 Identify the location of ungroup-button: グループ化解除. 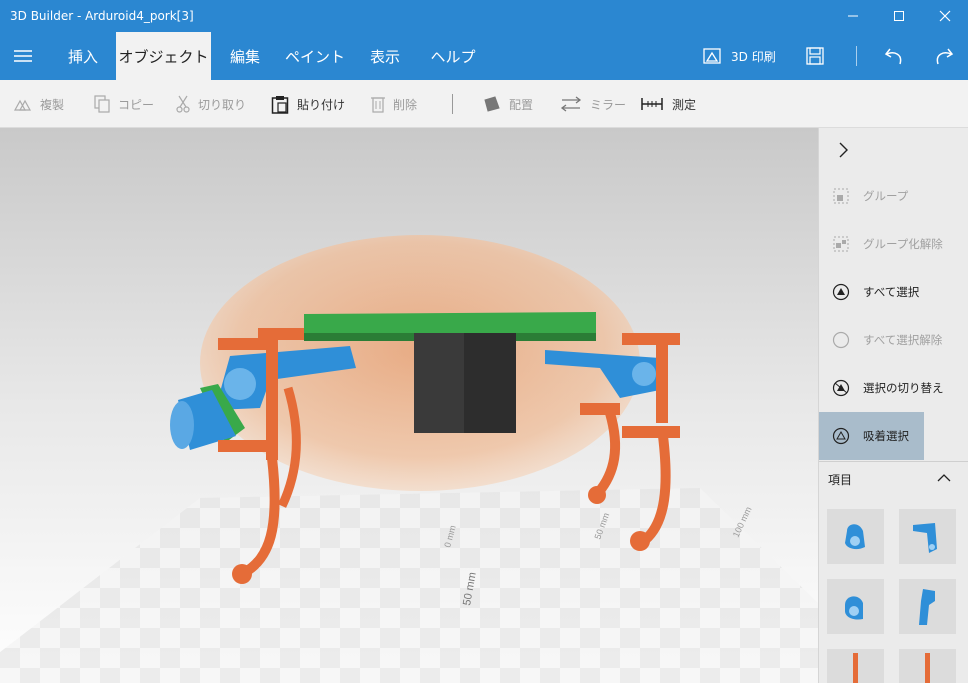
(893, 244).